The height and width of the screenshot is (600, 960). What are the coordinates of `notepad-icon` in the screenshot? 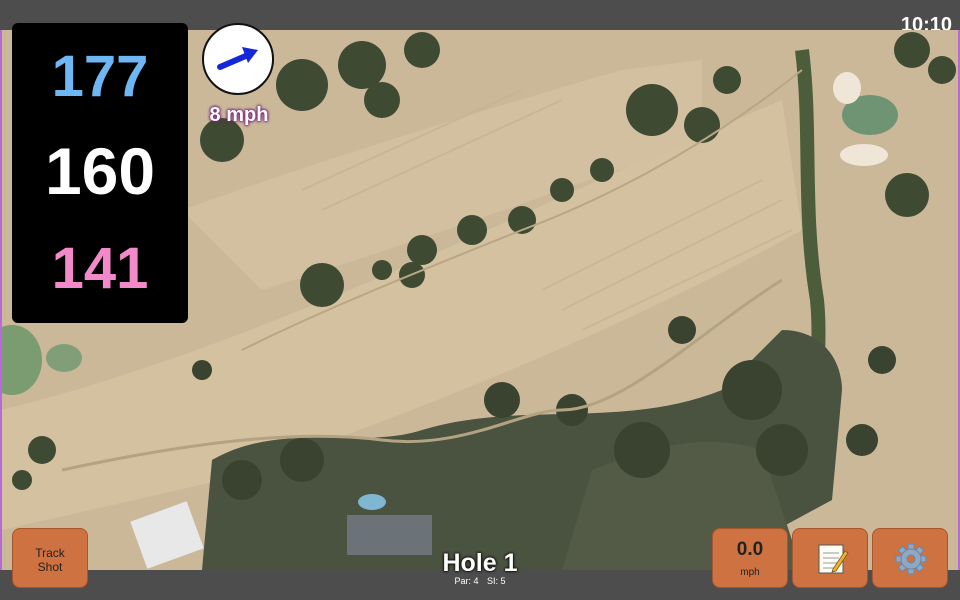 It's located at (833, 559).